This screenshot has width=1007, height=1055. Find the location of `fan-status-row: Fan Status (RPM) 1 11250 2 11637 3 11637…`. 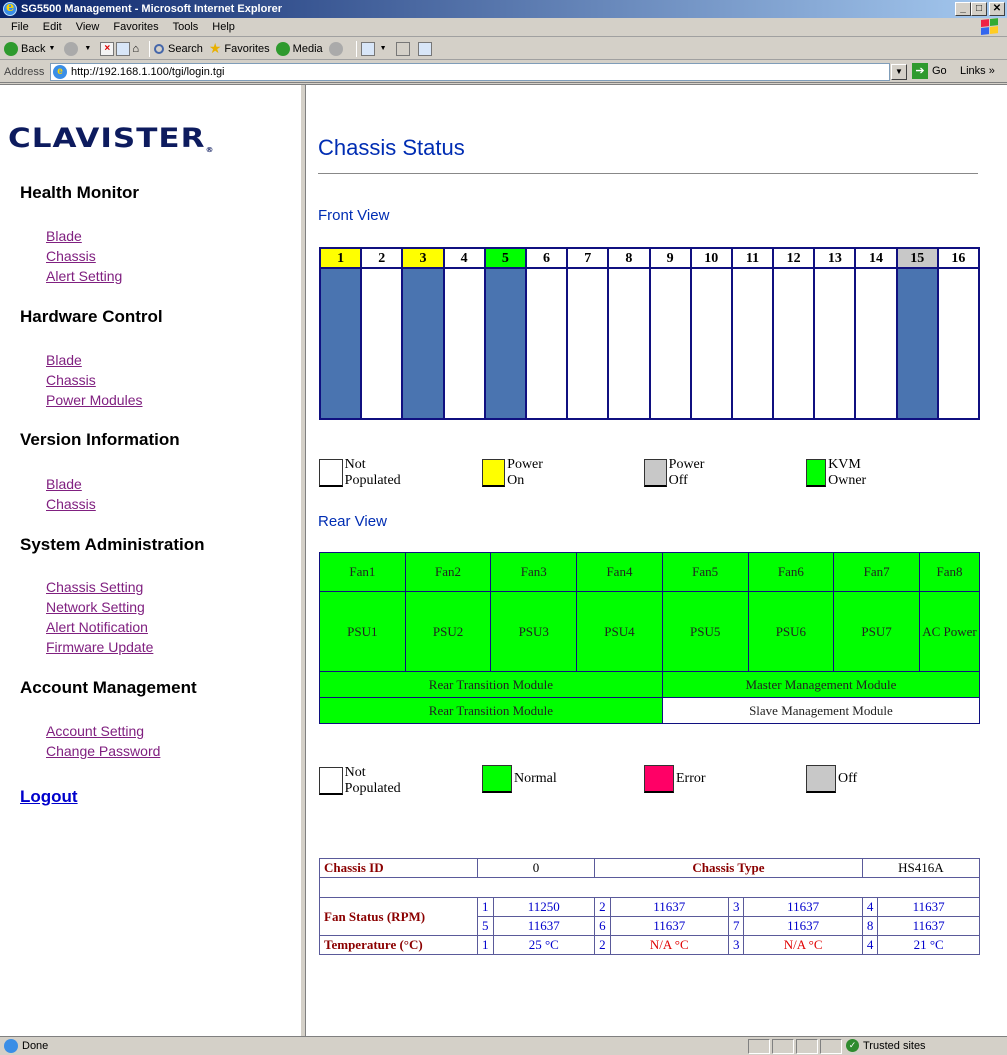

fan-status-row: Fan Status (RPM) 1 11250 2 11637 3 11637… is located at coordinates (649, 916).